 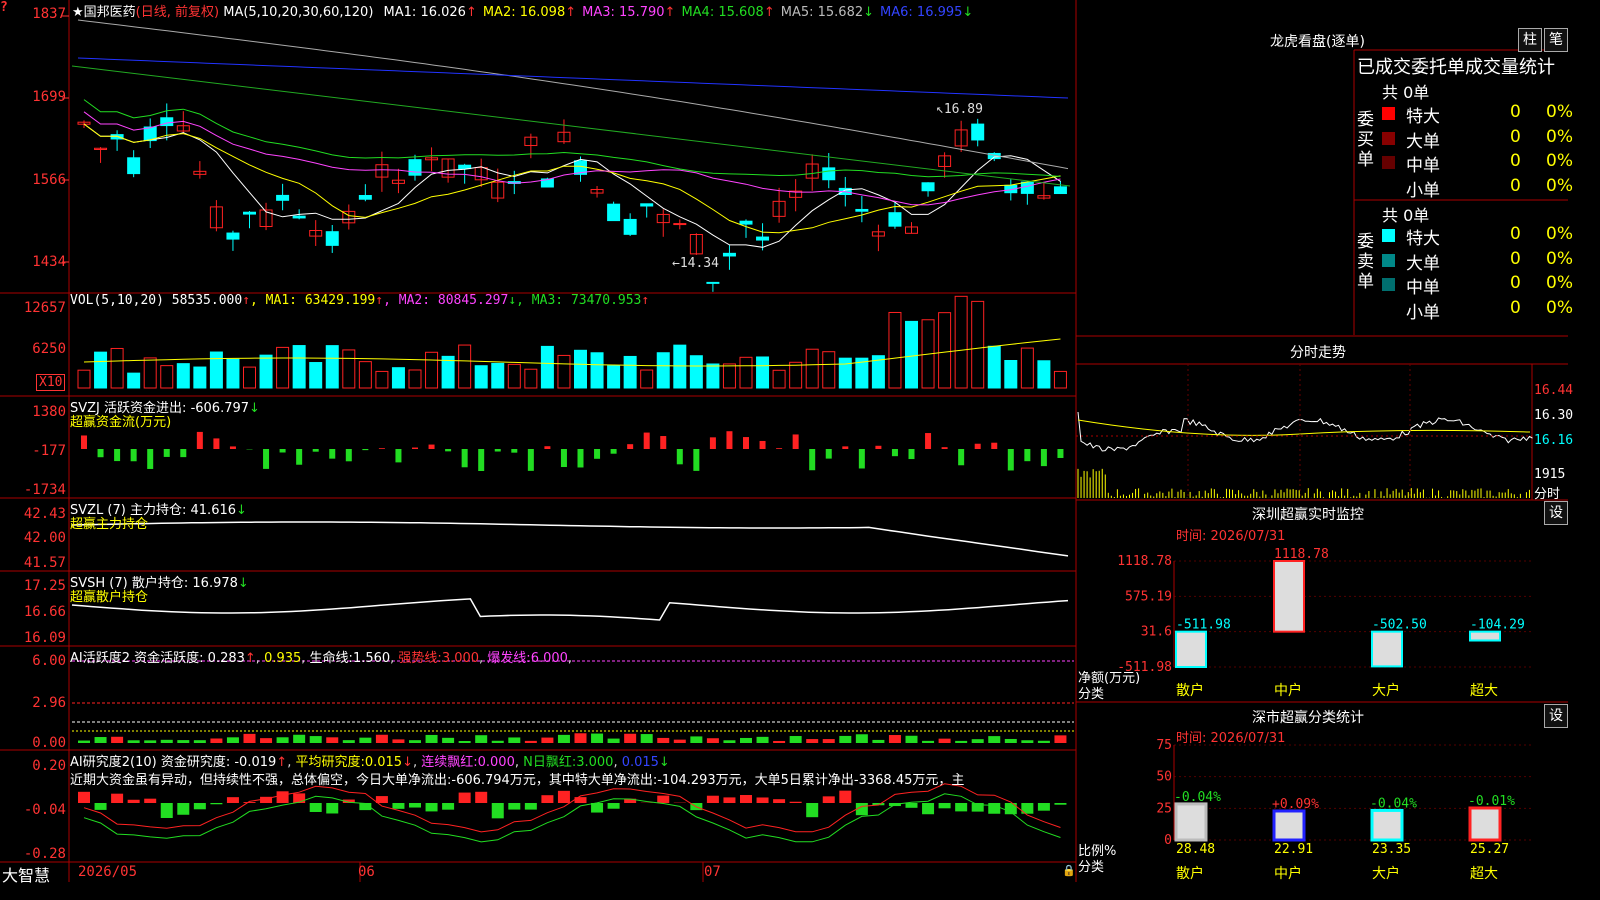 I want to click on order-pct: 0%, so click(x=1559, y=185).